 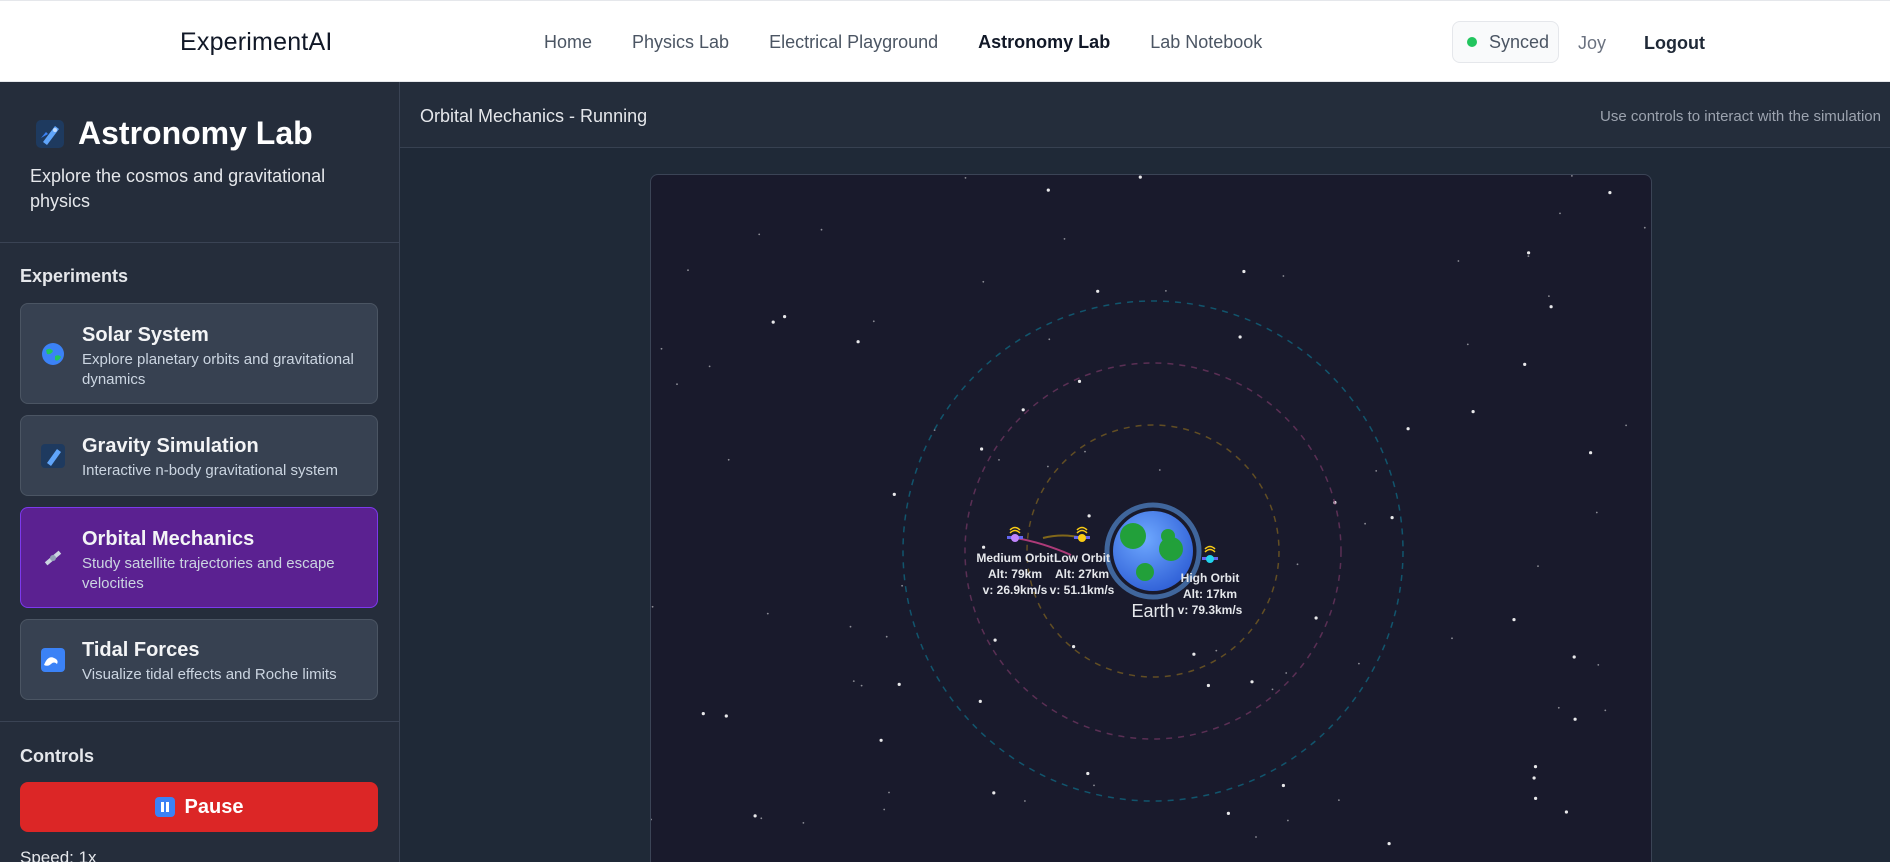 I want to click on satellite-dot, so click(x=1082, y=538).